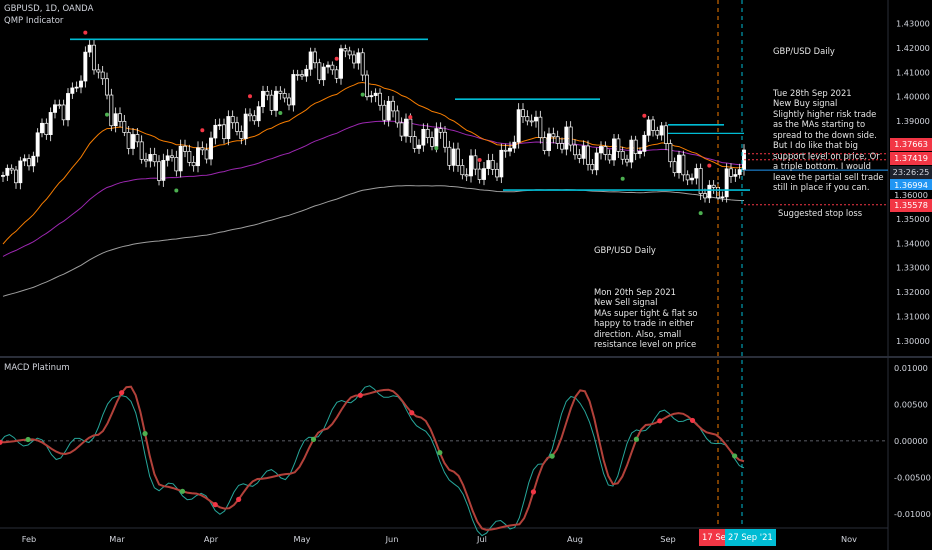 The image size is (932, 550). Describe the element at coordinates (117, 539) in the screenshot. I see `month-label: Mar` at that location.